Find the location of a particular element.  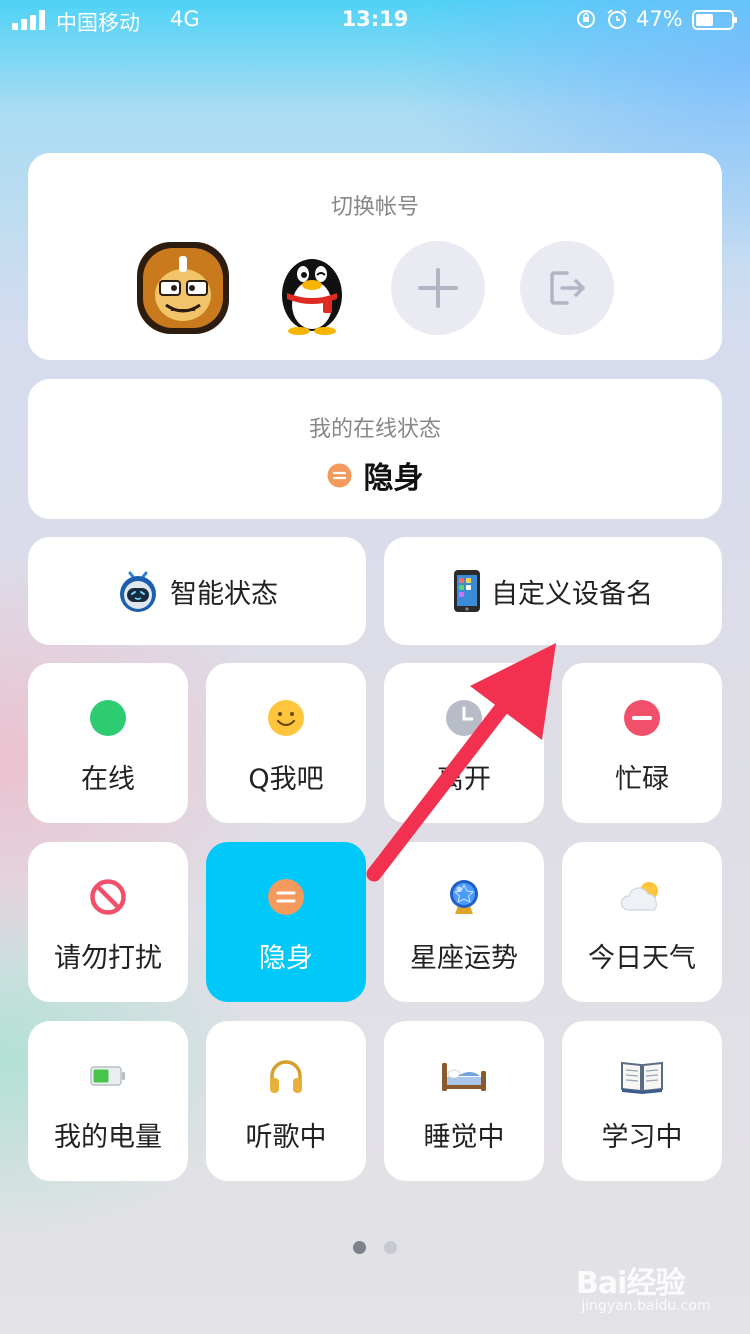

account-switcher-title: 切换帐号 is located at coordinates (374, 207).